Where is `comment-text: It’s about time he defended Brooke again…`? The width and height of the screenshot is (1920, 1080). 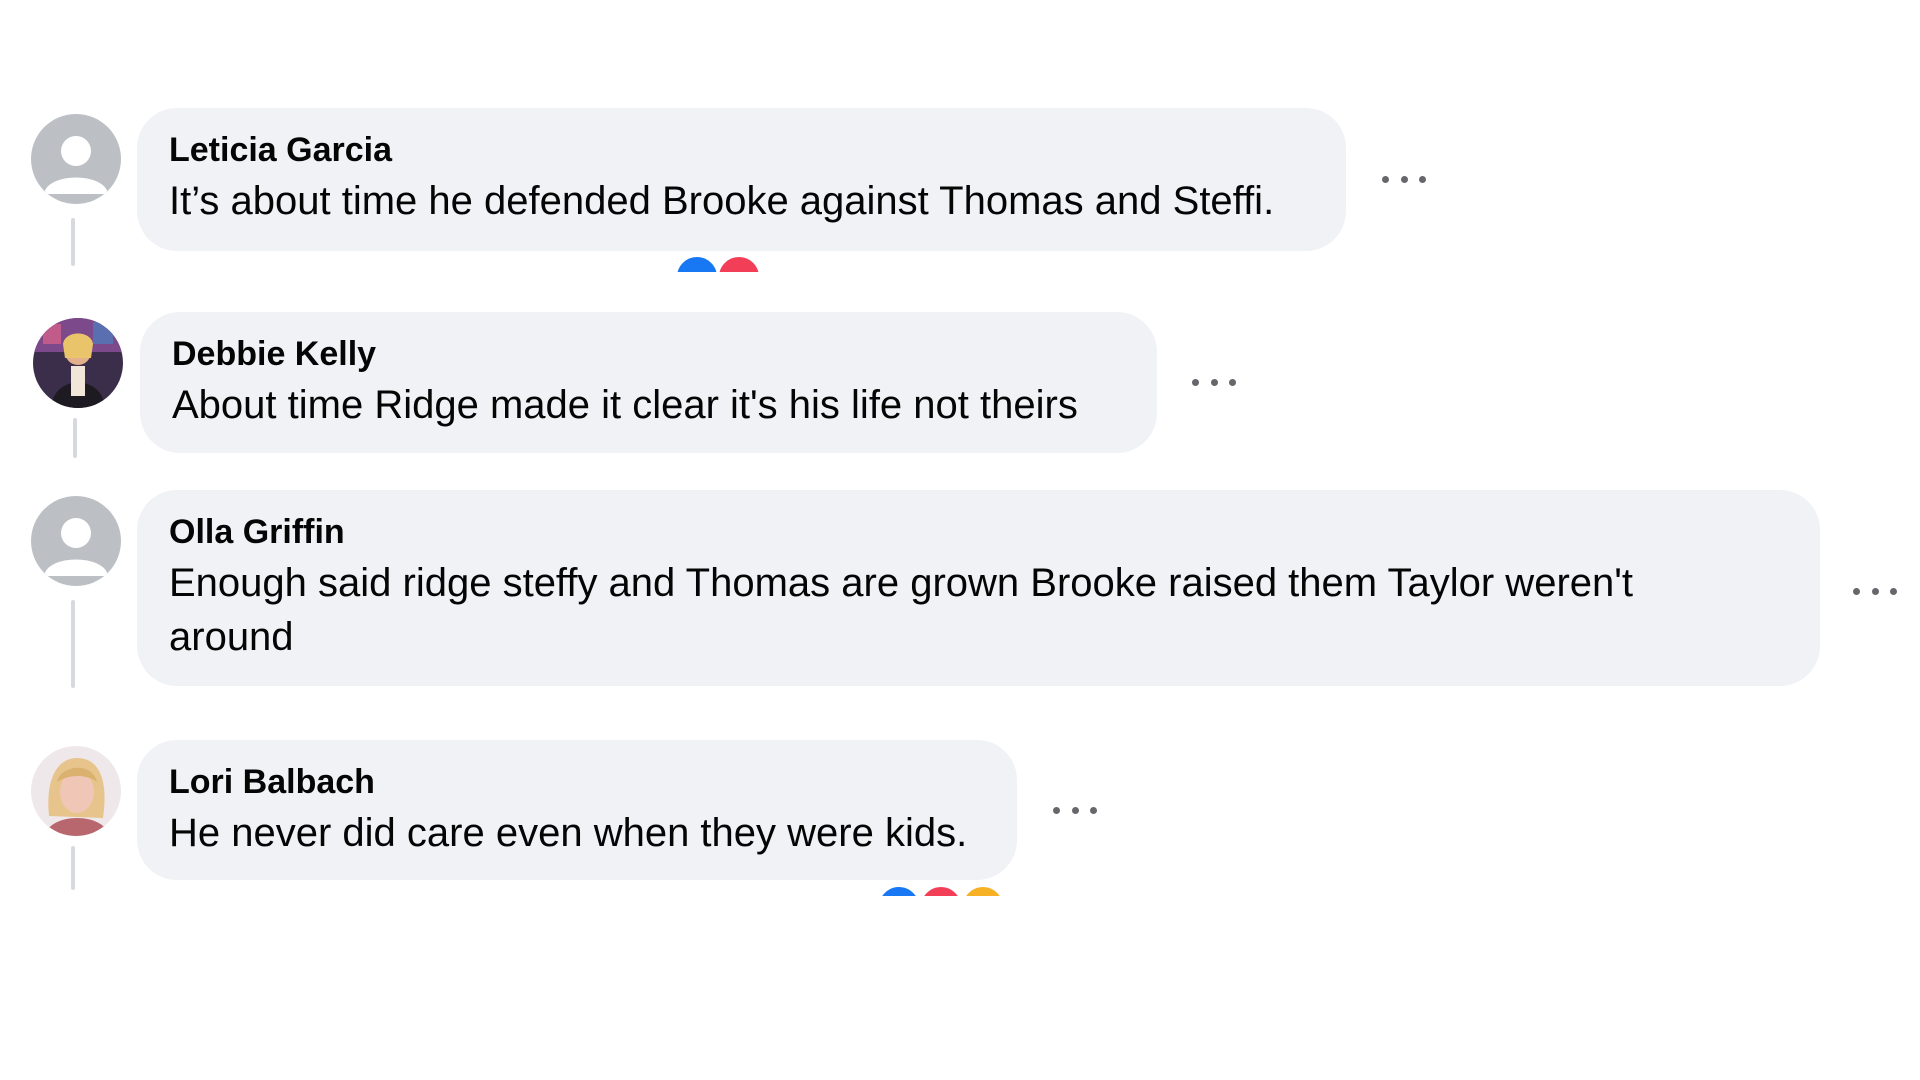 comment-text: It’s about time he defended Brooke again… is located at coordinates (722, 201).